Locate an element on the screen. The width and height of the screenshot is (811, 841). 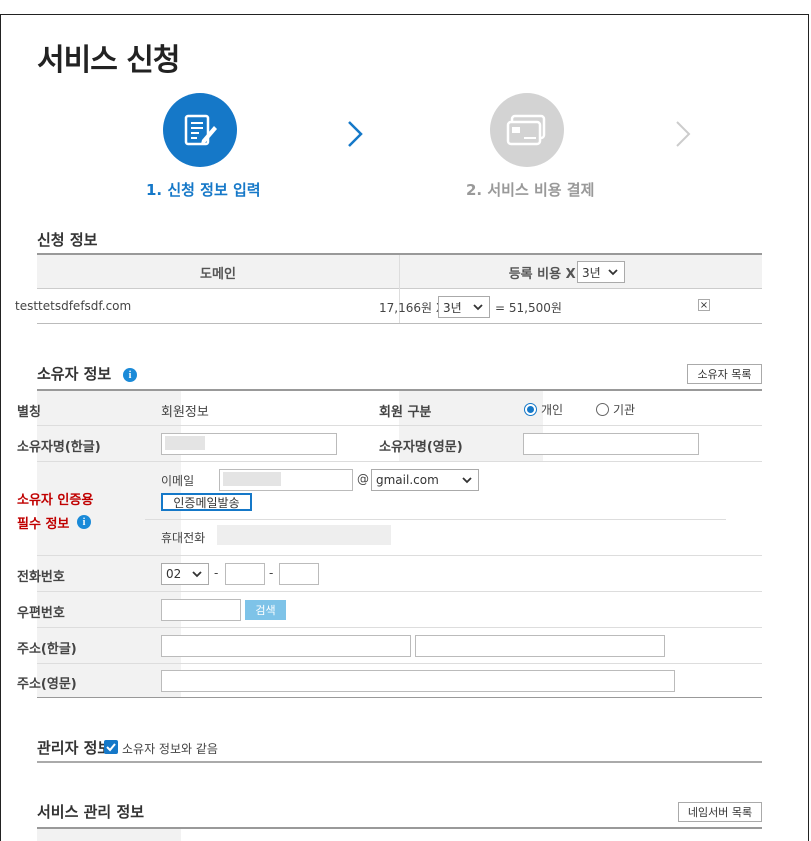
zip-search-button: 검색 is located at coordinates (265, 610).